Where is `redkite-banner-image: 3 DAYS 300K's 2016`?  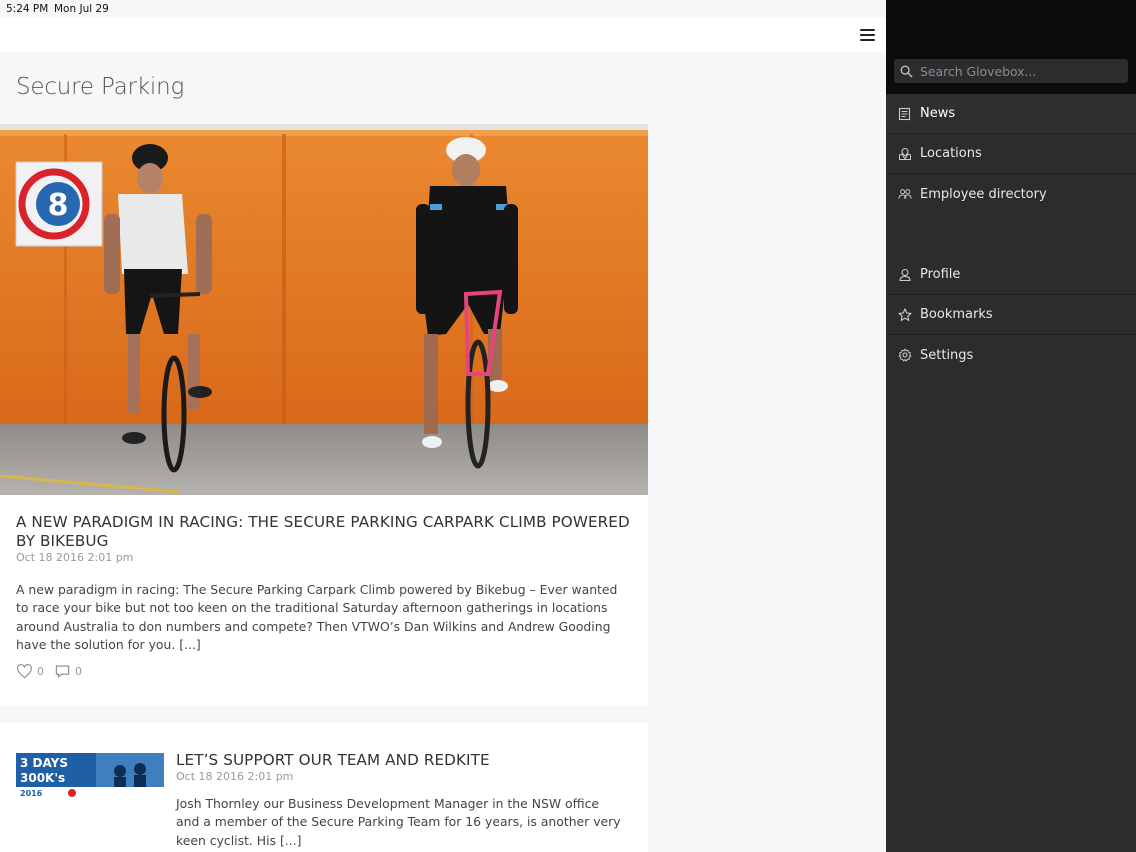 redkite-banner-image: 3 DAYS 300K's 2016 is located at coordinates (90, 776).